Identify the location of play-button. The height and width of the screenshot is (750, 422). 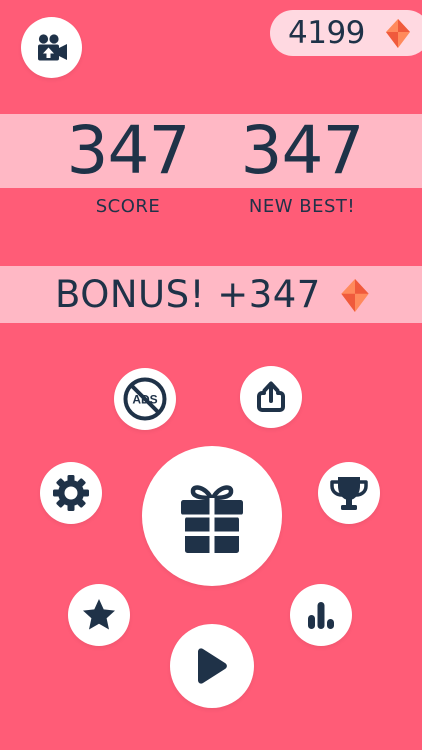
(212, 666).